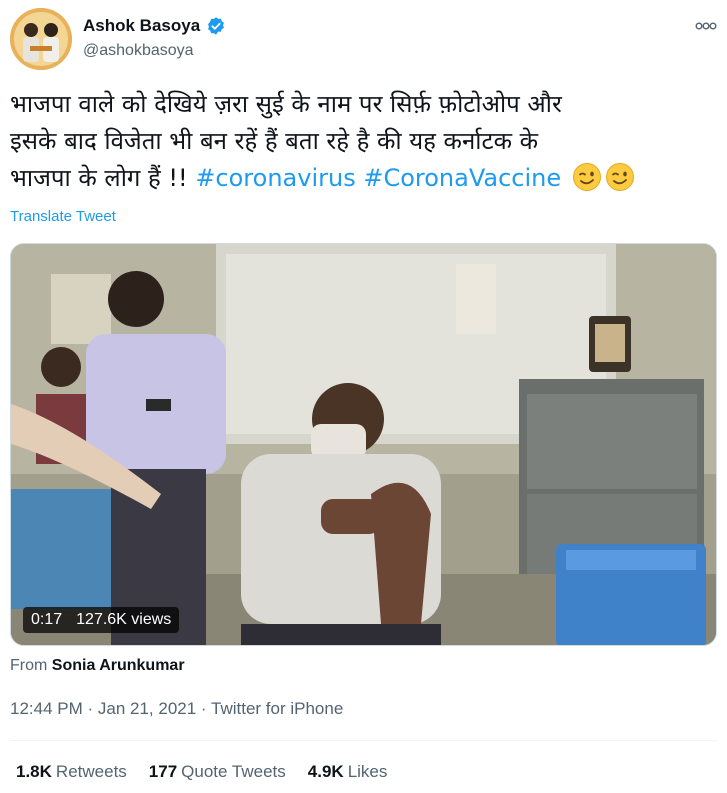 The width and height of the screenshot is (727, 793). What do you see at coordinates (63, 216) in the screenshot?
I see `translate-tweet-link: Translate Tweet` at bounding box center [63, 216].